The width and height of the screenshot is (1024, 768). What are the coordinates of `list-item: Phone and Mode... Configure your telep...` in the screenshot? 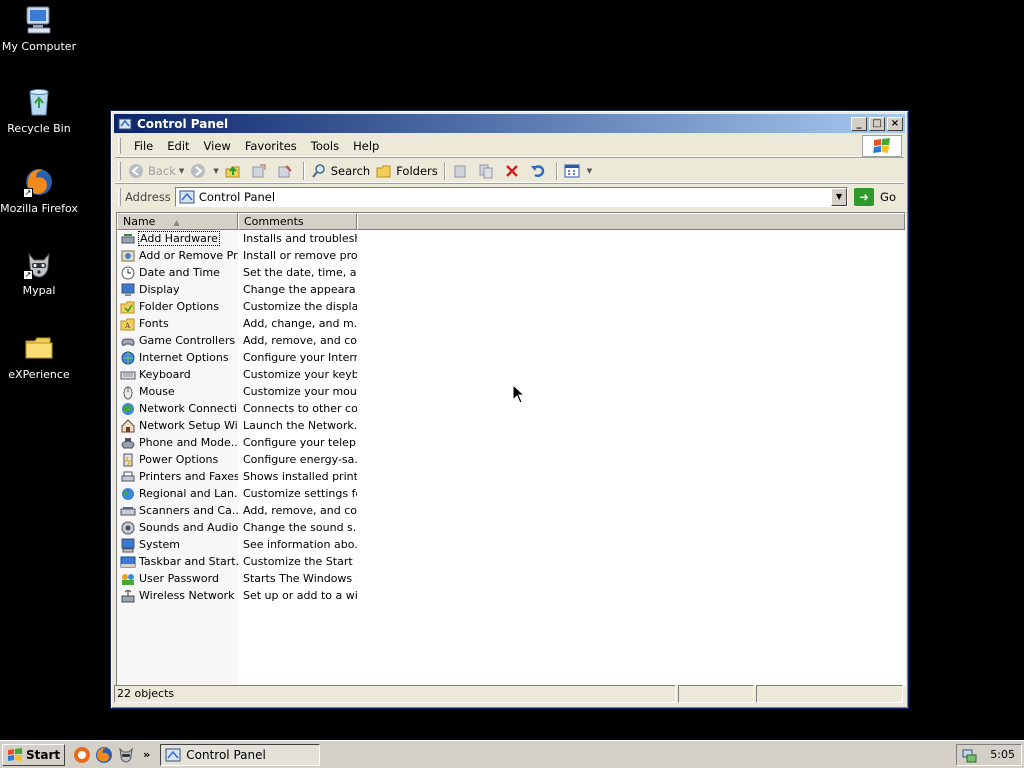 It's located at (511, 442).